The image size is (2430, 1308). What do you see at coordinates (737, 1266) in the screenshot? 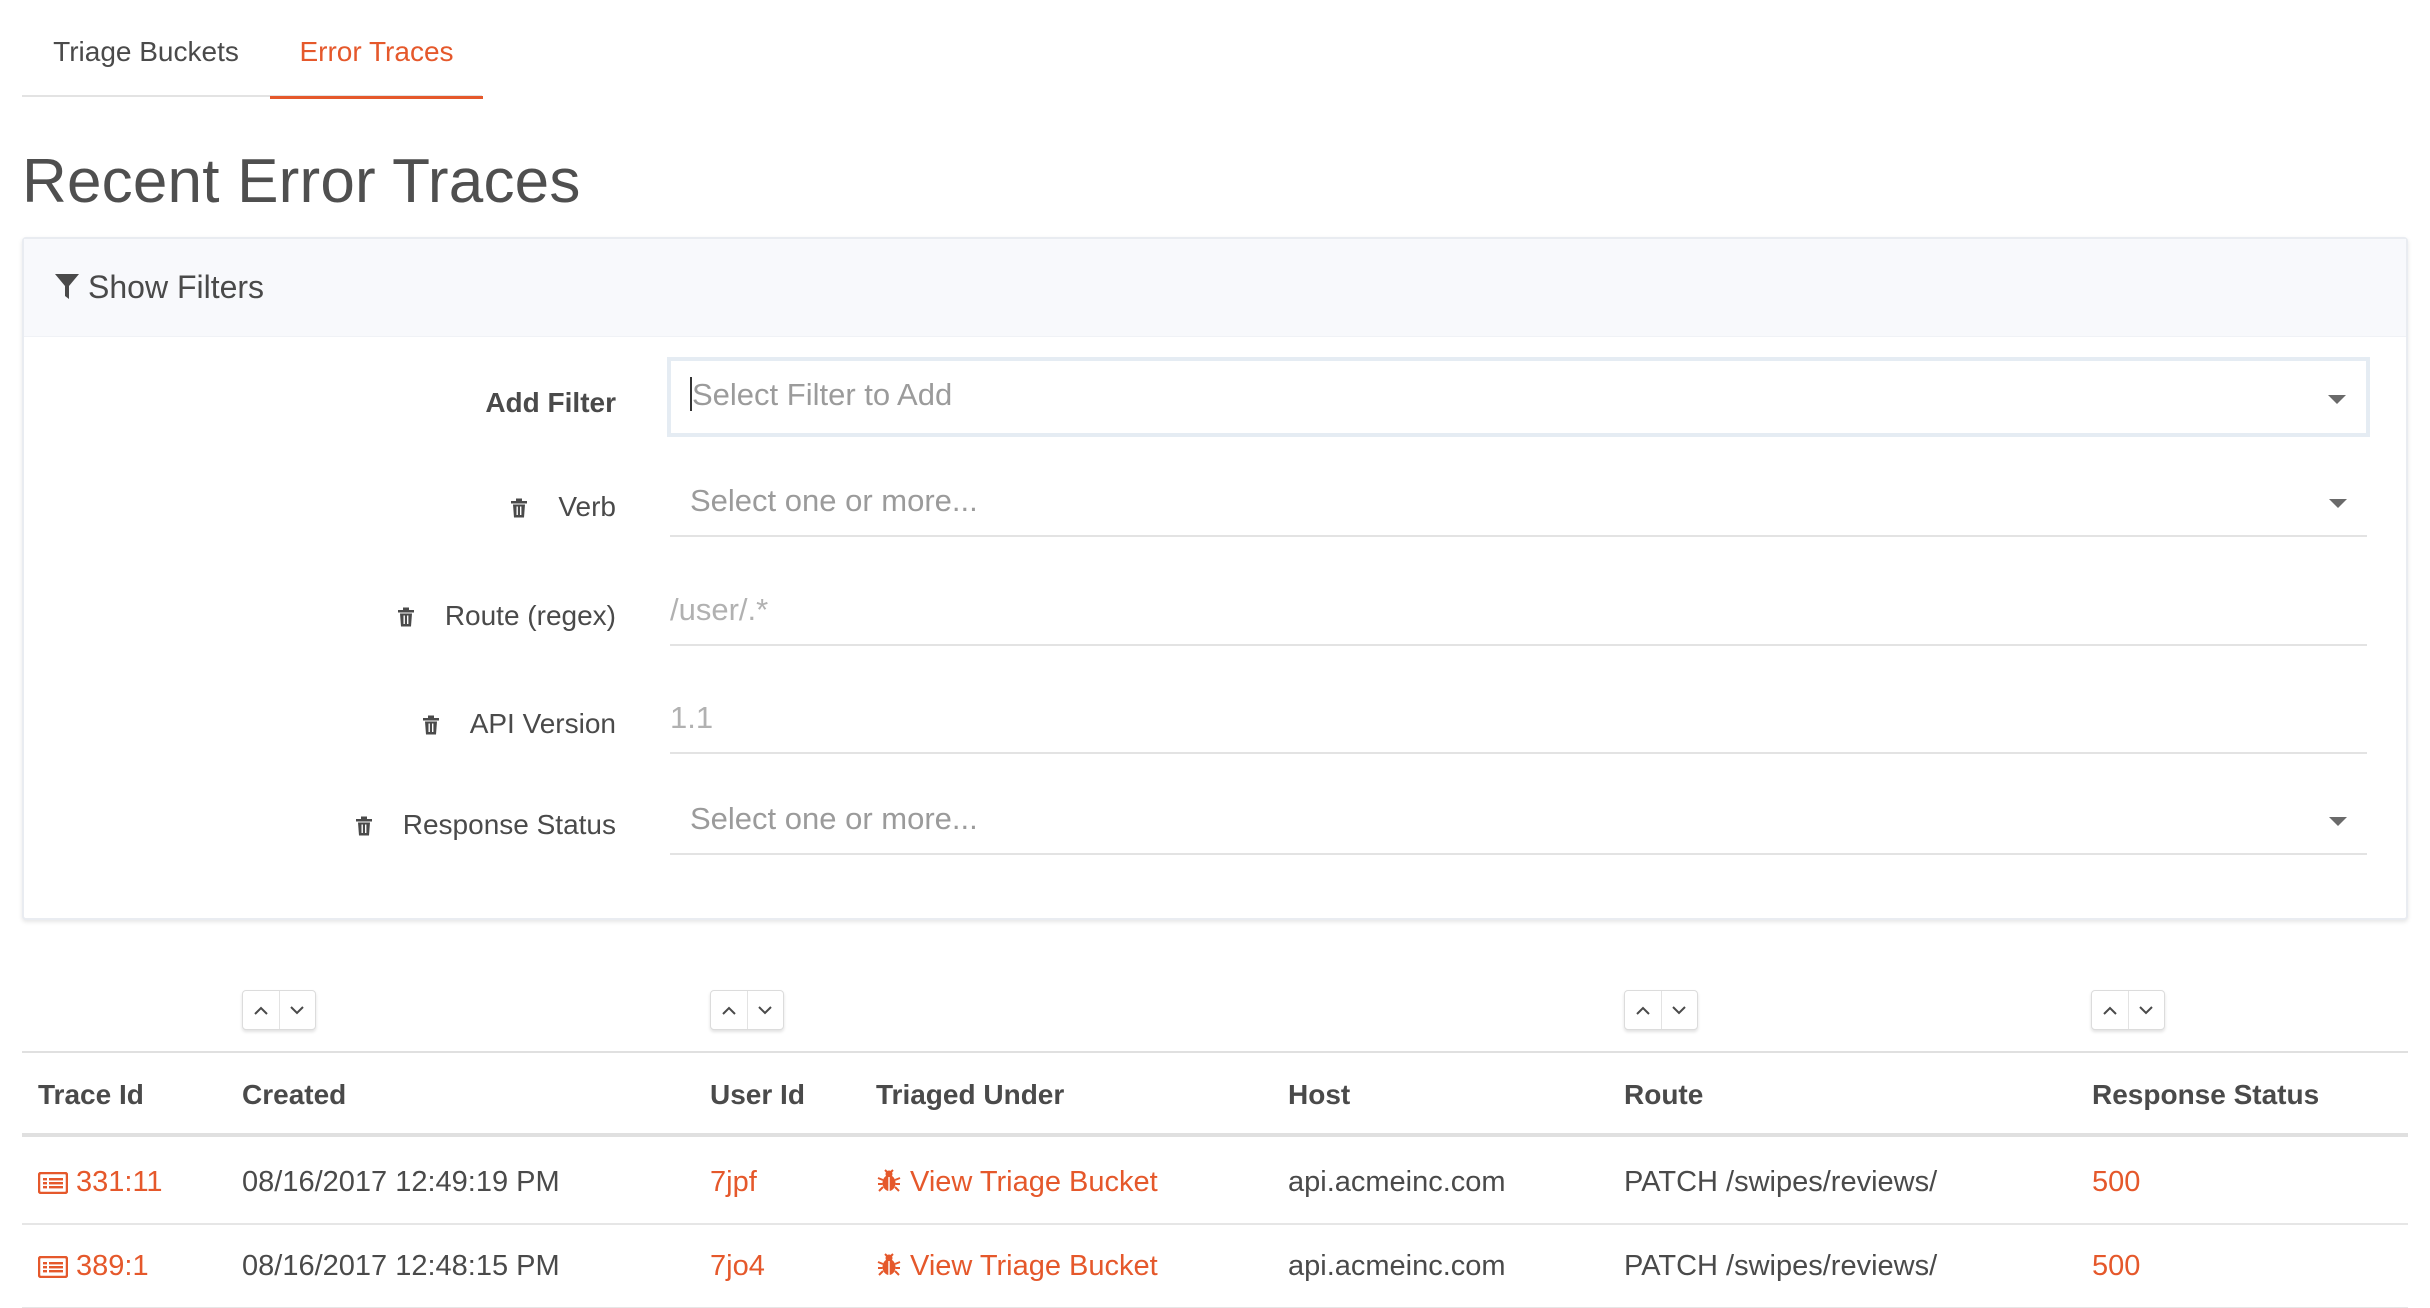
I see `user-id-link: 7jo4` at bounding box center [737, 1266].